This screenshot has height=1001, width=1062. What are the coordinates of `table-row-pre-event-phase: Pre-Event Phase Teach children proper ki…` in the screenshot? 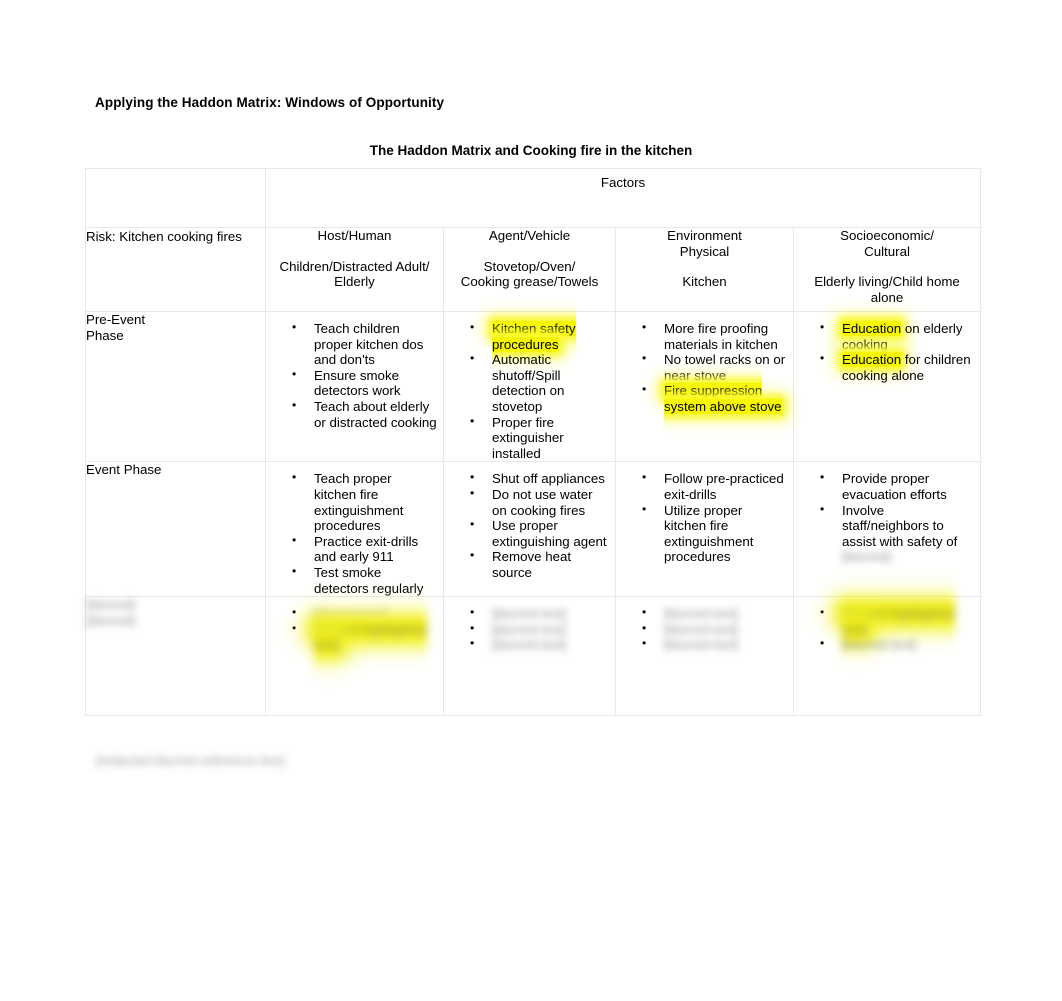 It's located at (533, 386).